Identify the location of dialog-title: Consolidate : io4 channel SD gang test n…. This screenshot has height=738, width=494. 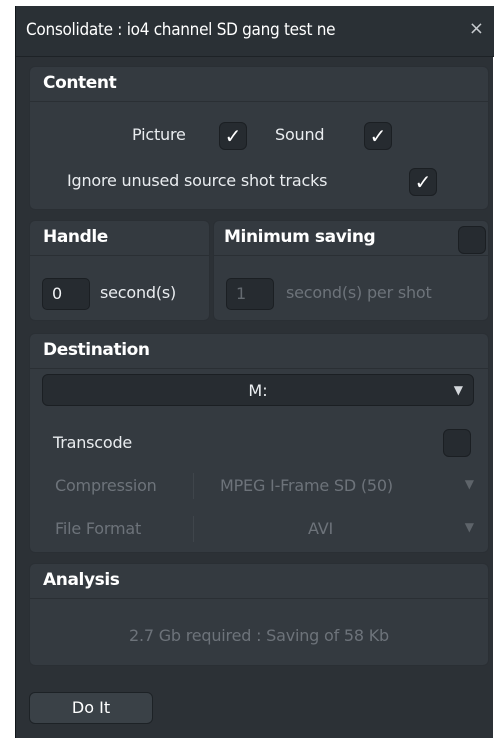
(181, 30).